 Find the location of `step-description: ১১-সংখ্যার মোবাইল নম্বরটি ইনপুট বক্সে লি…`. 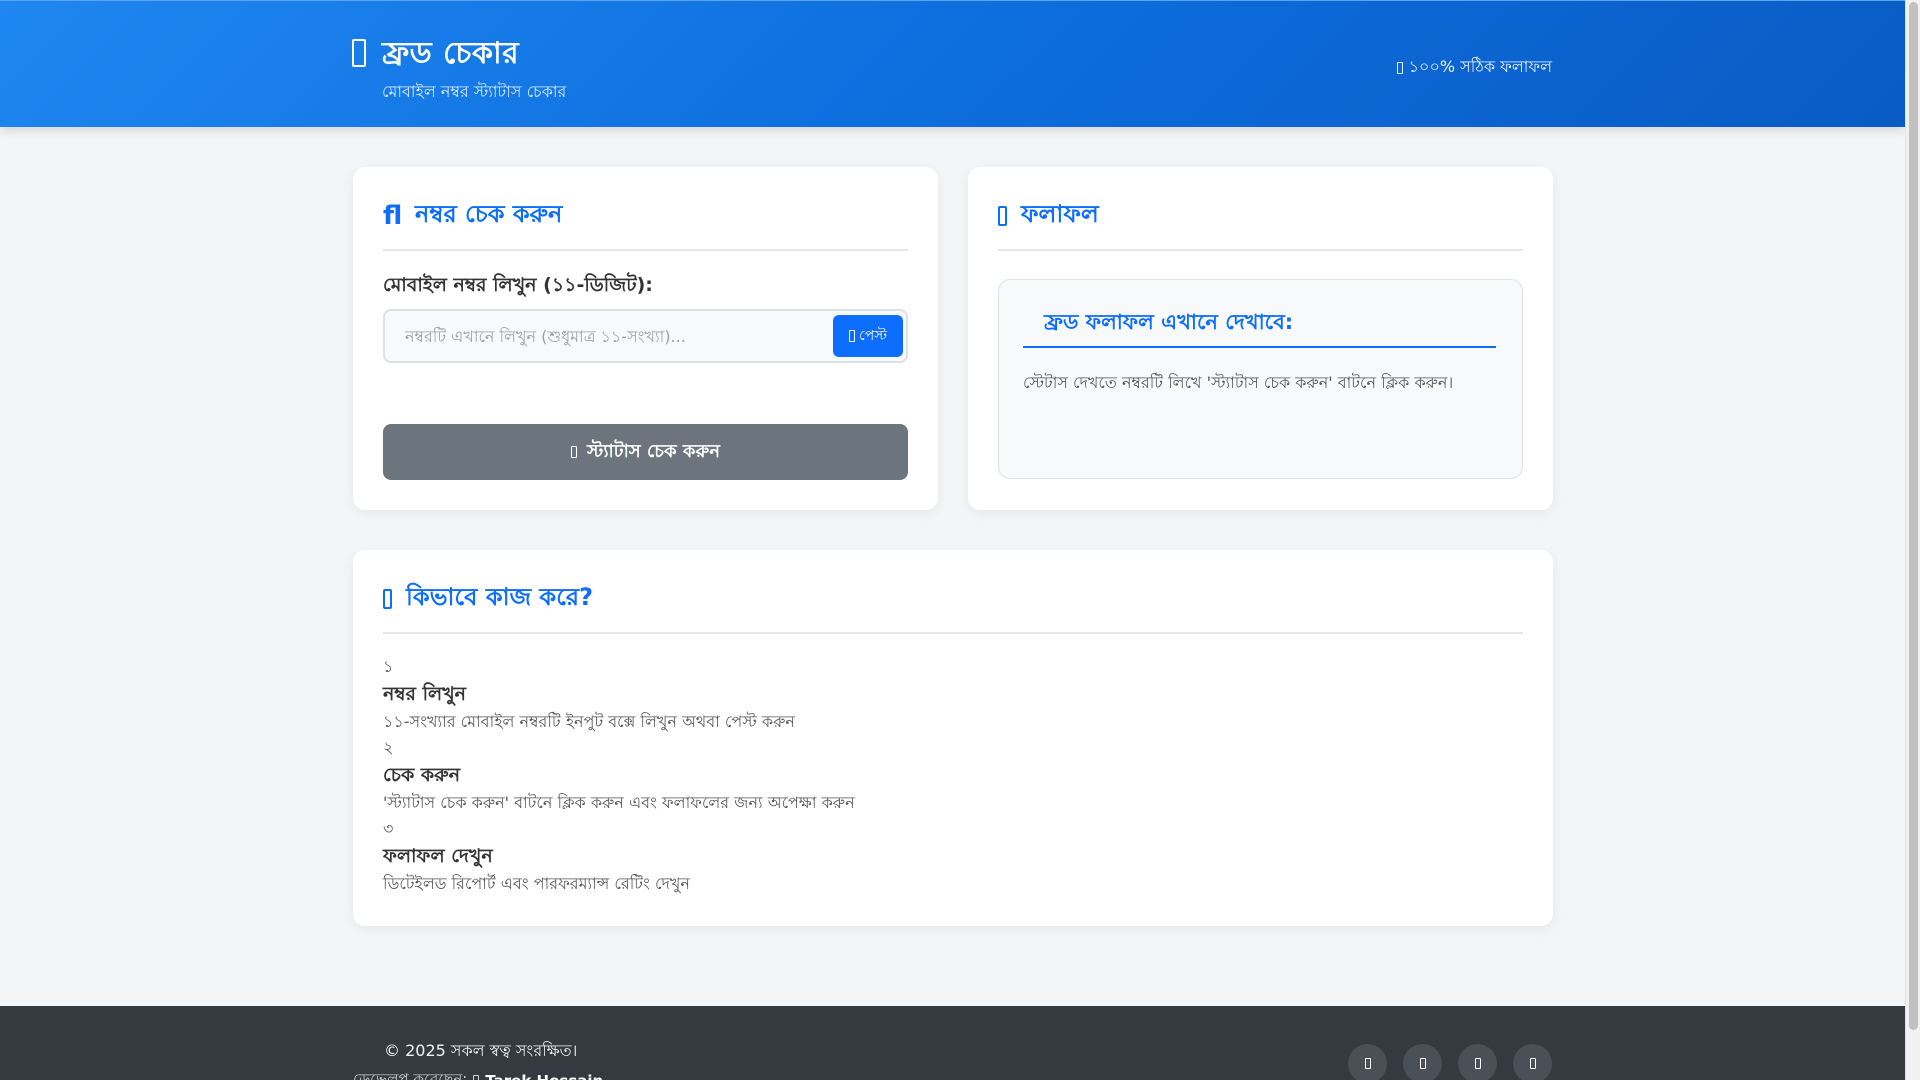

step-description: ১১-সংখ্যার মোবাইল নম্বরটি ইনপুট বক্সে লি… is located at coordinates (589, 721).